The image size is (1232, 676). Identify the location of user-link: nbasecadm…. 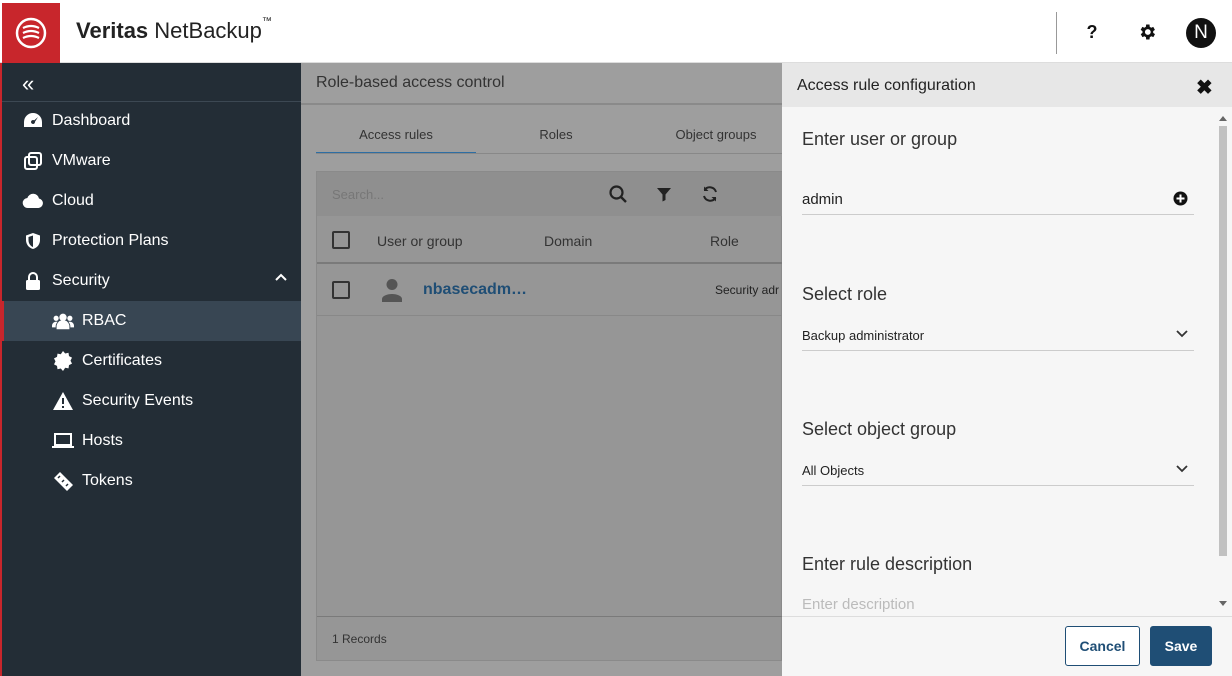
(475, 290).